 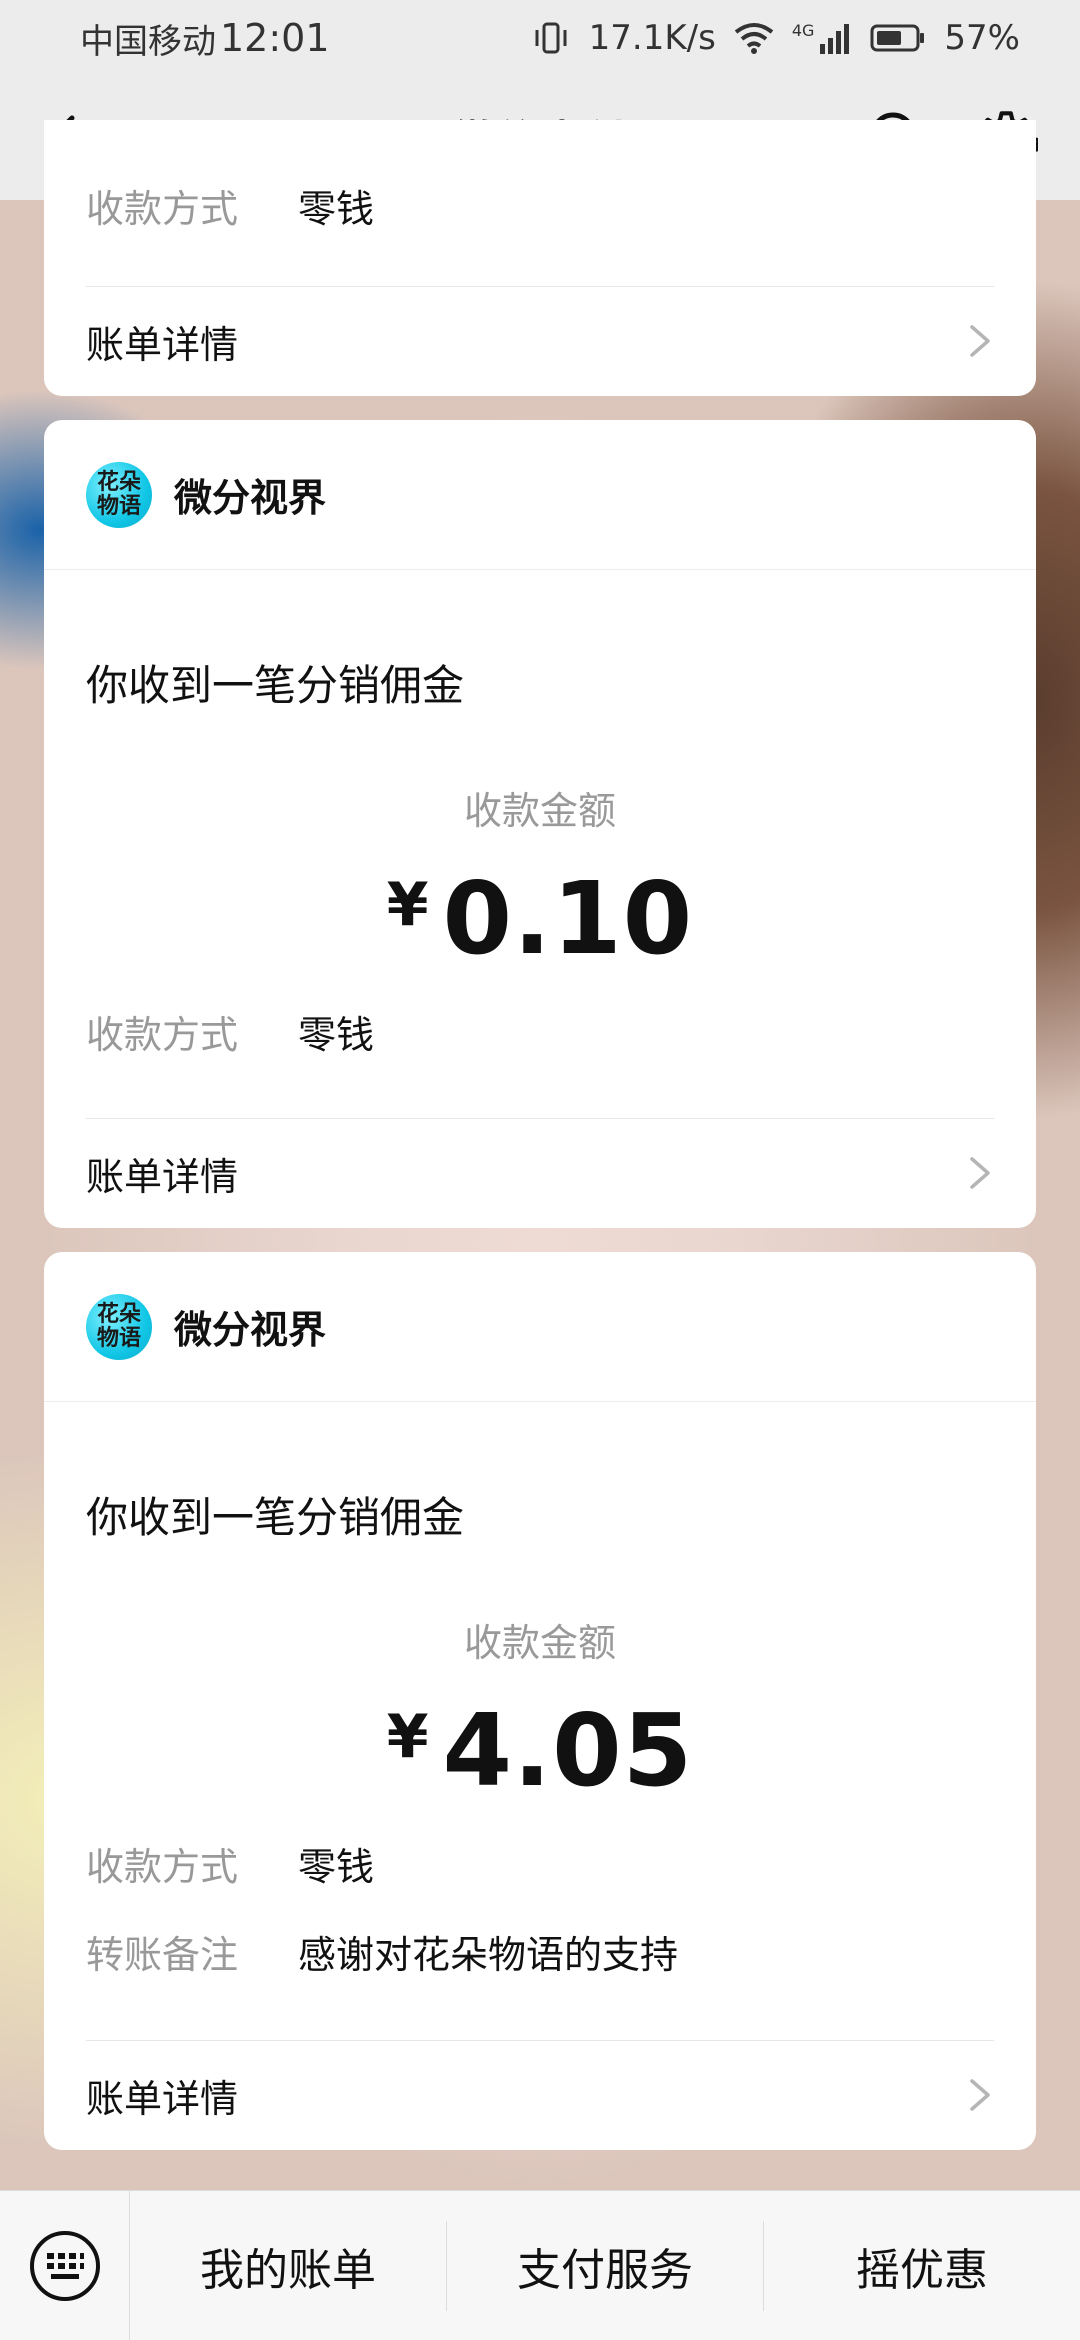 I want to click on keyboard-icon, so click(x=64, y=2265).